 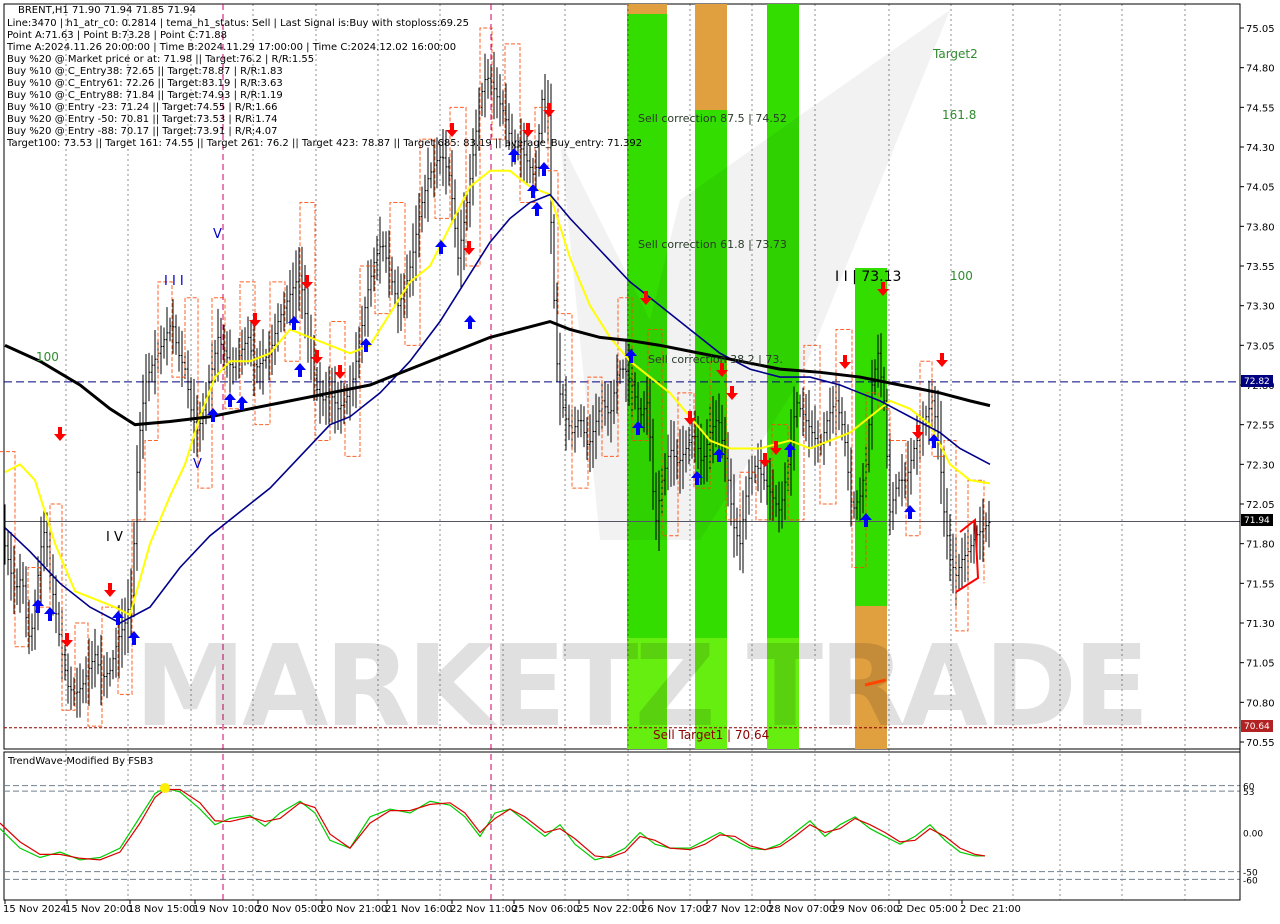 What do you see at coordinates (289, 909) in the screenshot?
I see `time-tick-label: 20 Nov 05:00` at bounding box center [289, 909].